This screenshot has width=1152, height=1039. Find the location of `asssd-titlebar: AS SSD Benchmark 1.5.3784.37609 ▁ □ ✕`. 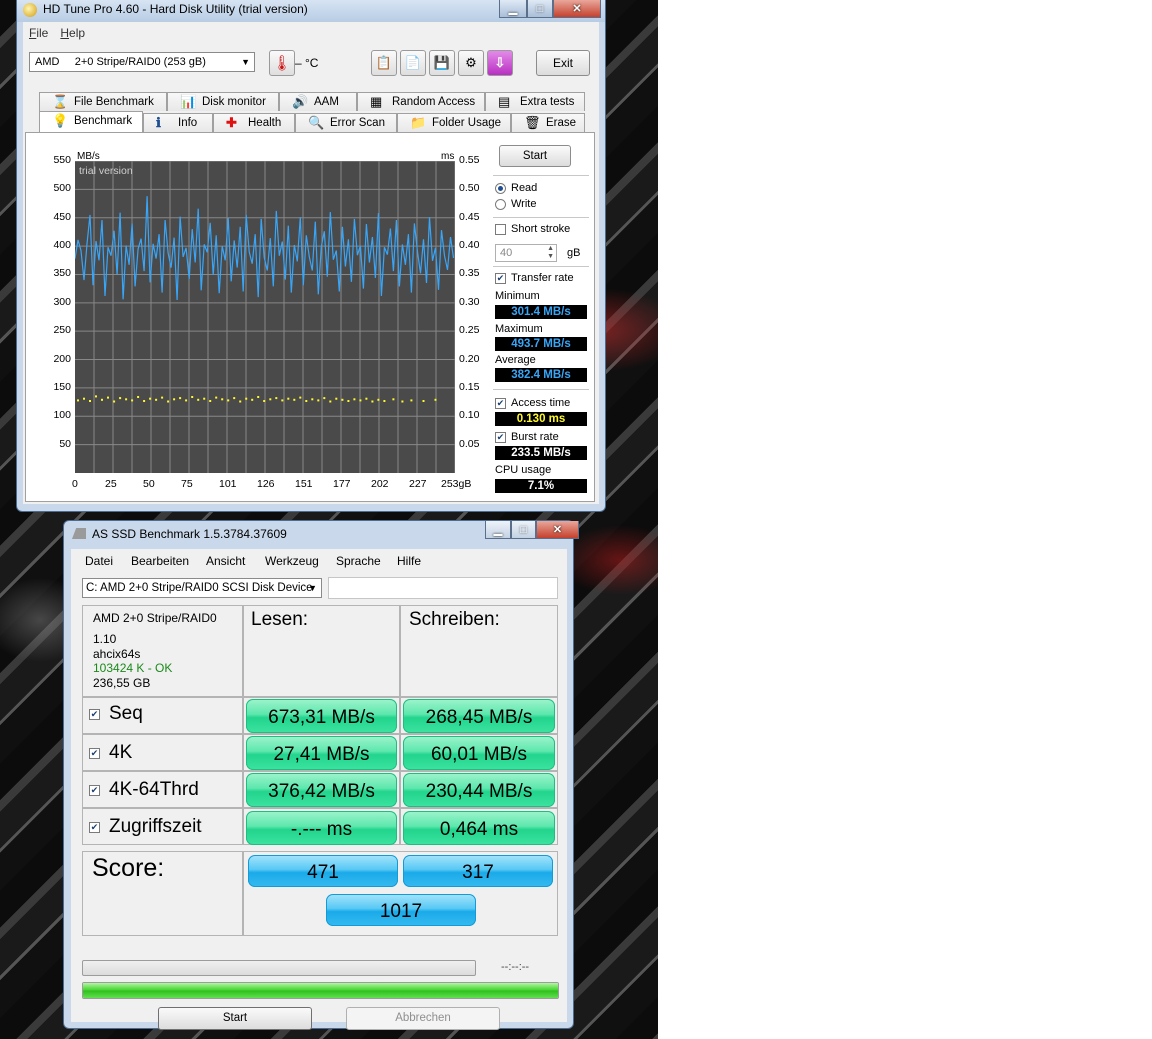

asssd-titlebar: AS SSD Benchmark 1.5.3784.37609 ▁ □ ✕ is located at coordinates (321, 534).